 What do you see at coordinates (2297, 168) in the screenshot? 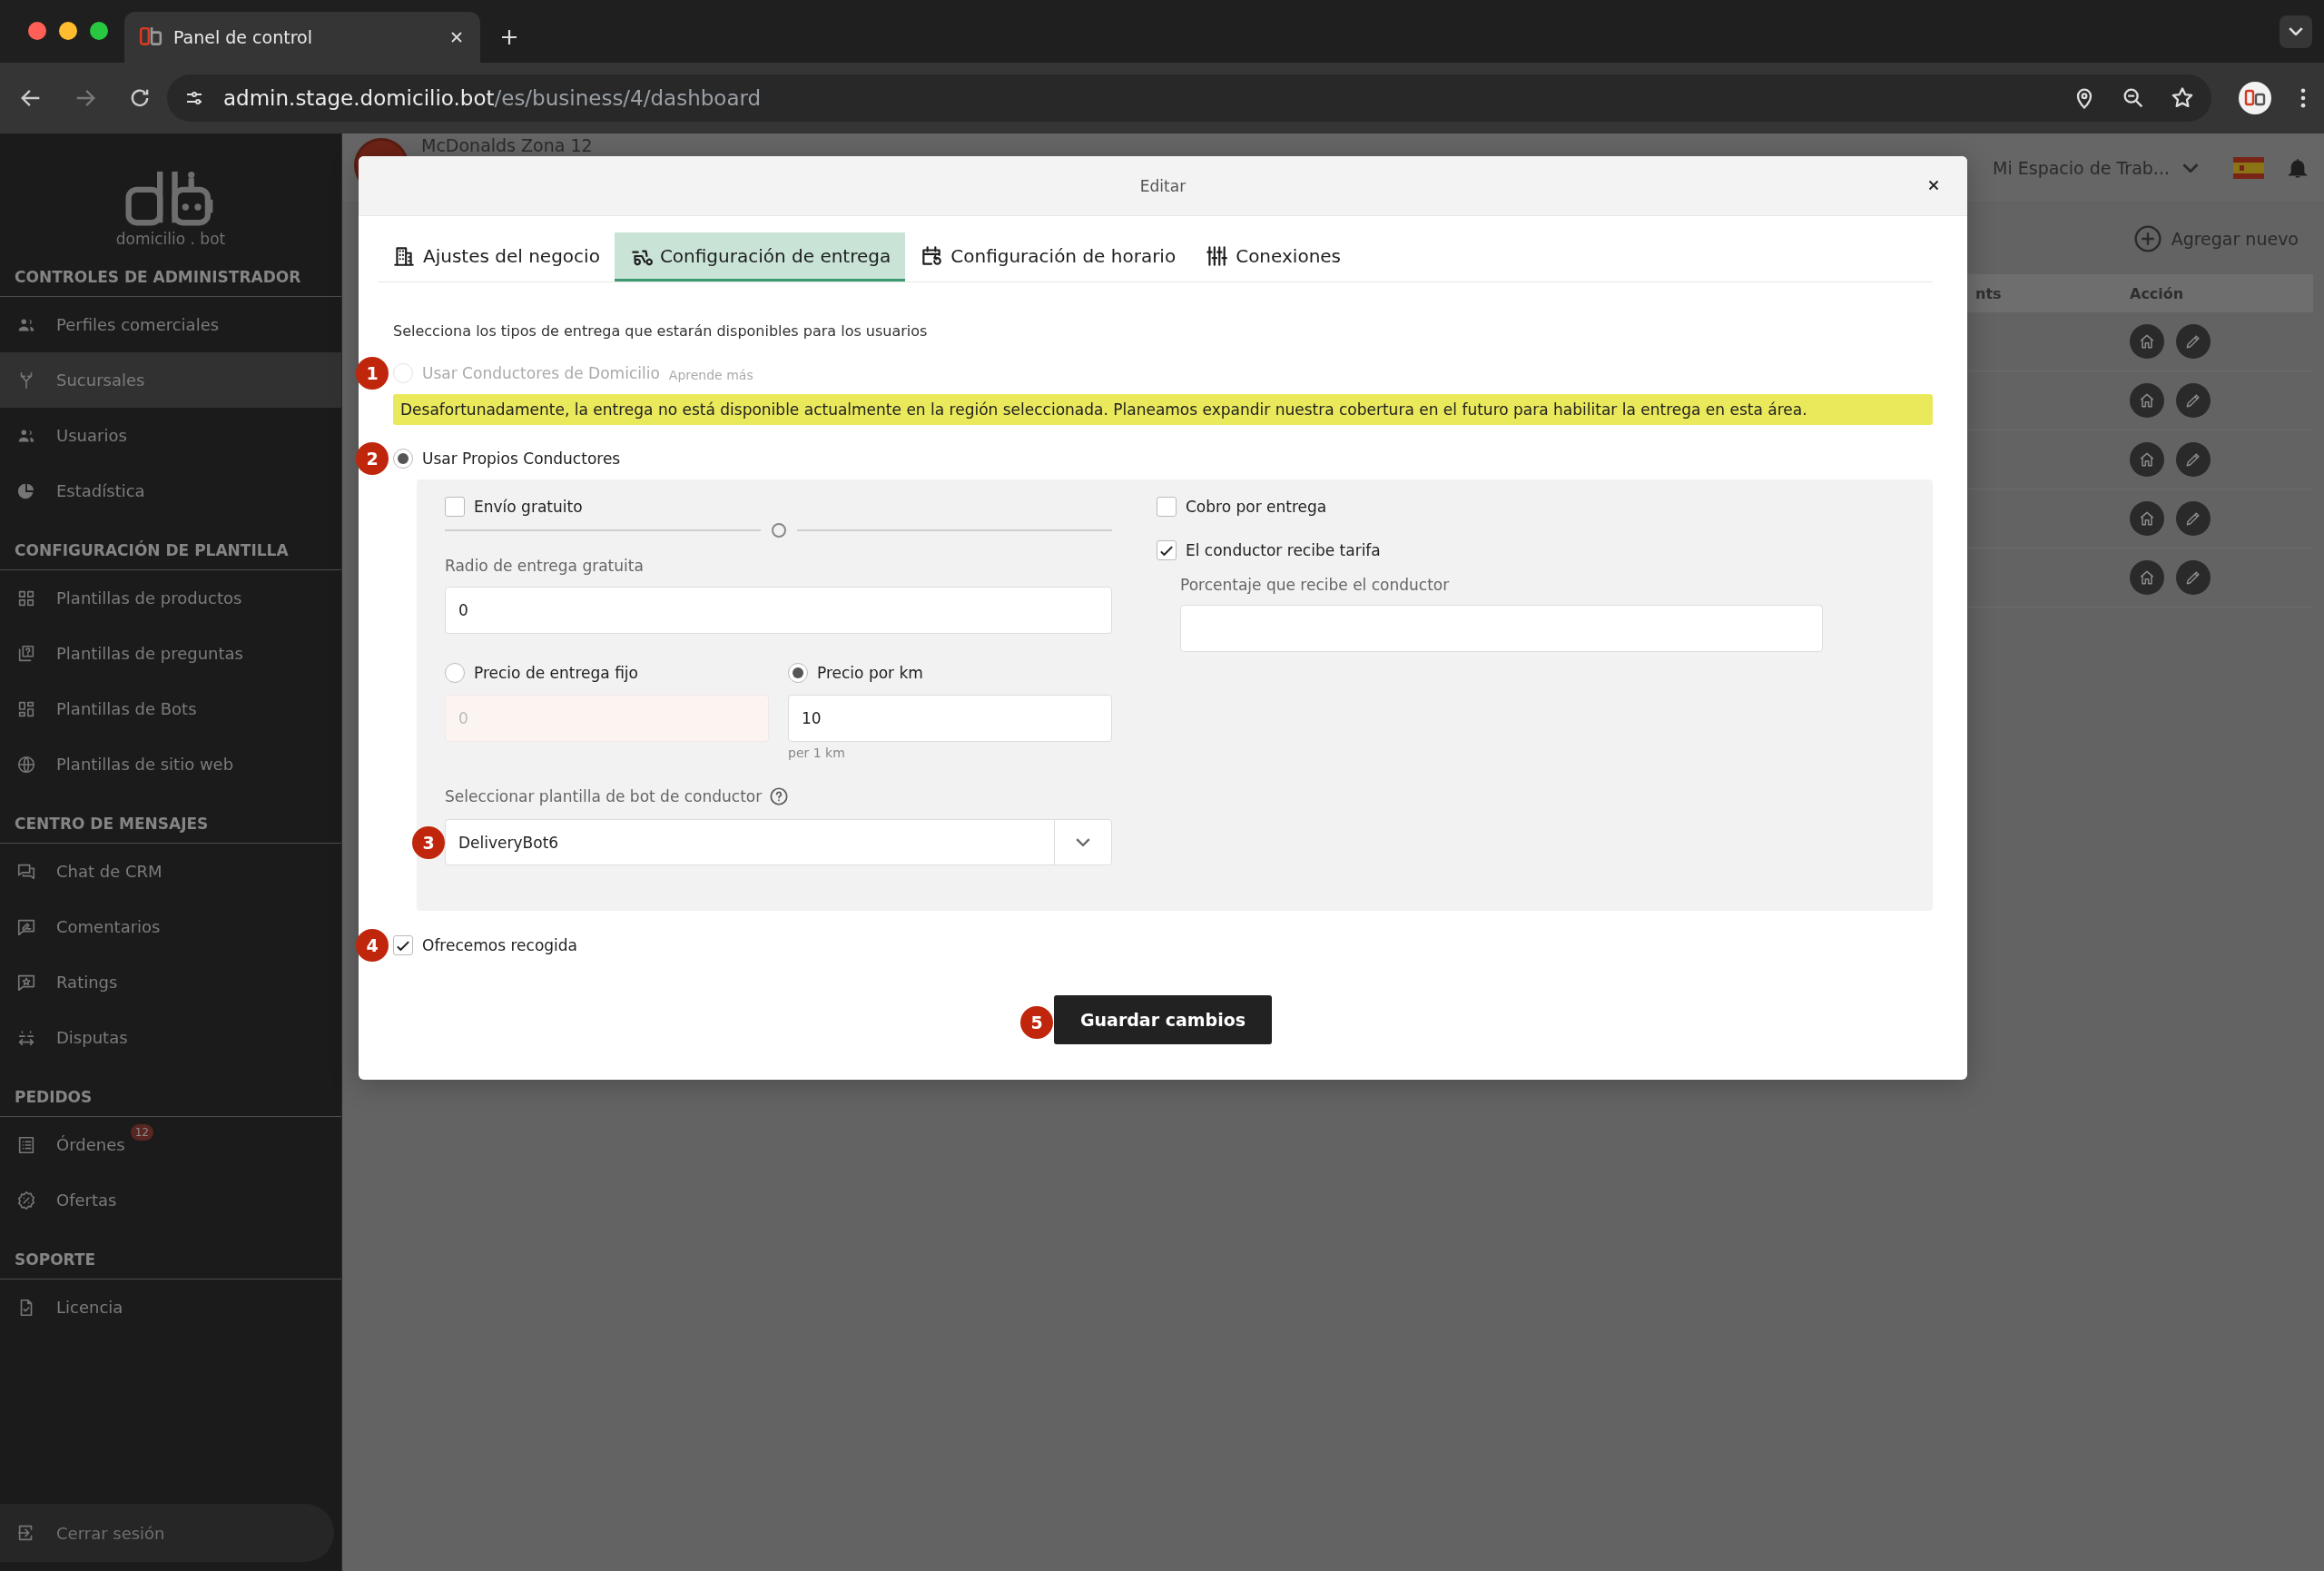
I see `bell-icon` at bounding box center [2297, 168].